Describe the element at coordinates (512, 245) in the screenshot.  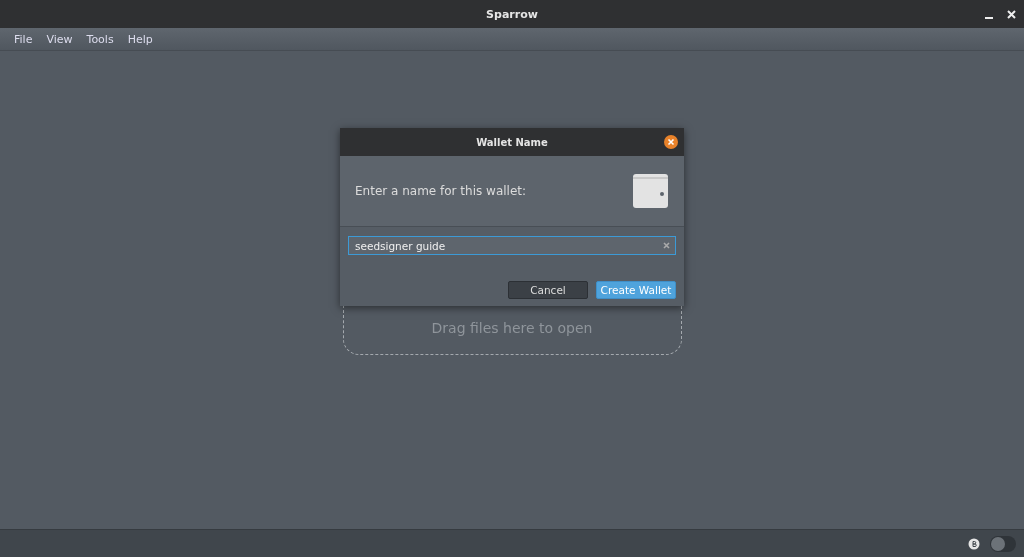
I see `name-field: seedsigner guide` at that location.